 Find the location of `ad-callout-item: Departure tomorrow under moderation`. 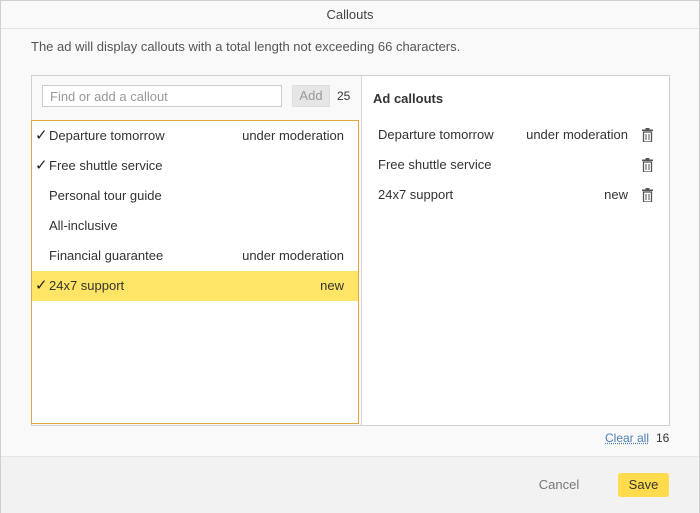

ad-callout-item: Departure tomorrow under moderation is located at coordinates (515, 135).